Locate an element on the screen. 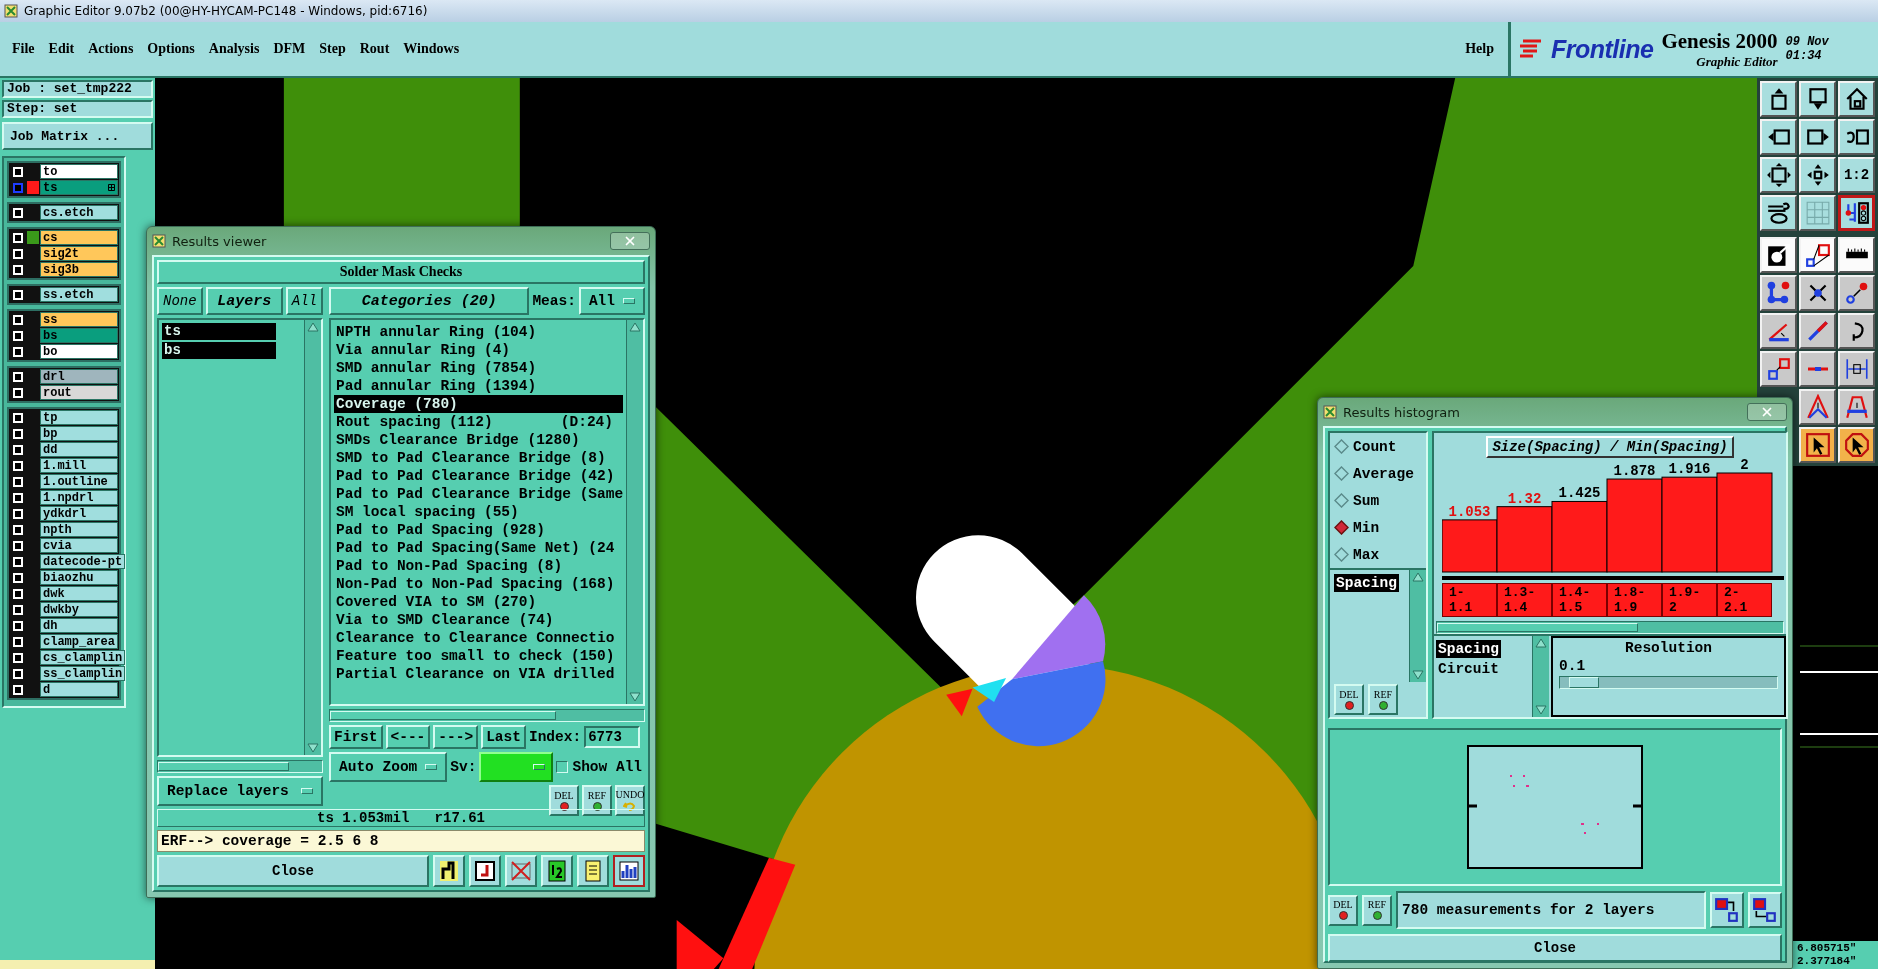  layer-name: bp is located at coordinates (79, 433).